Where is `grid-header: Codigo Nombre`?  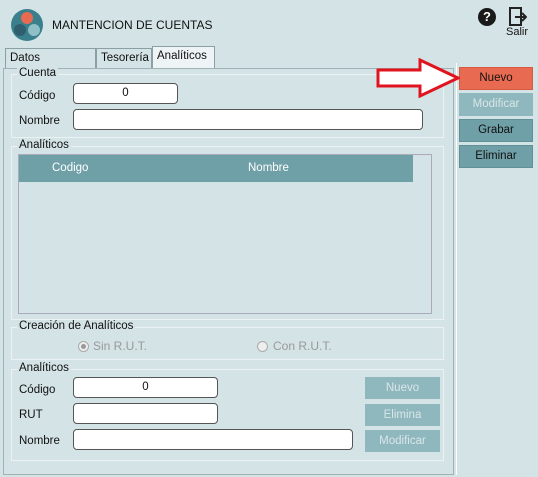 grid-header: Codigo Nombre is located at coordinates (216, 168).